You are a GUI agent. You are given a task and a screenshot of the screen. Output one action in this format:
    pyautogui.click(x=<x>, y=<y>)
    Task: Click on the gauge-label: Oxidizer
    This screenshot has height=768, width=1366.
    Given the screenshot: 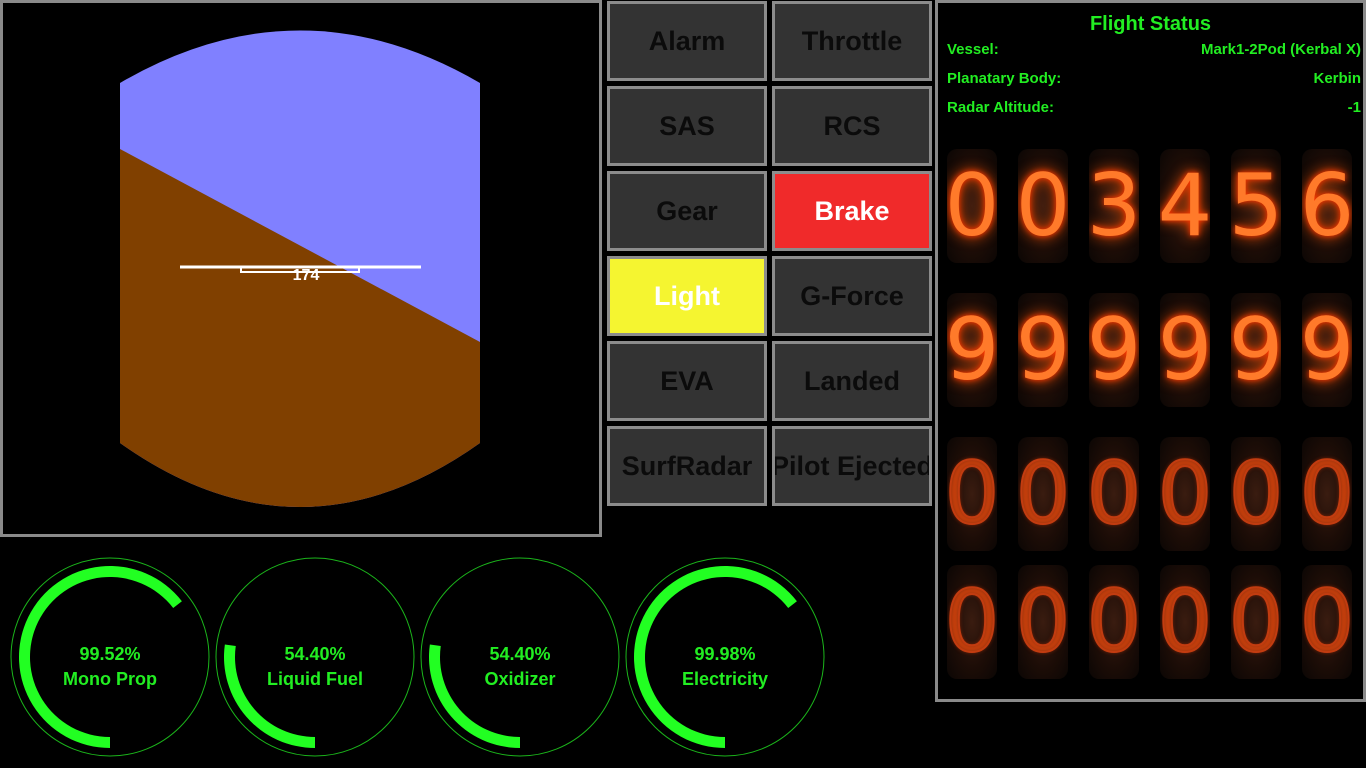 What is the action you would take?
    pyautogui.click(x=520, y=679)
    